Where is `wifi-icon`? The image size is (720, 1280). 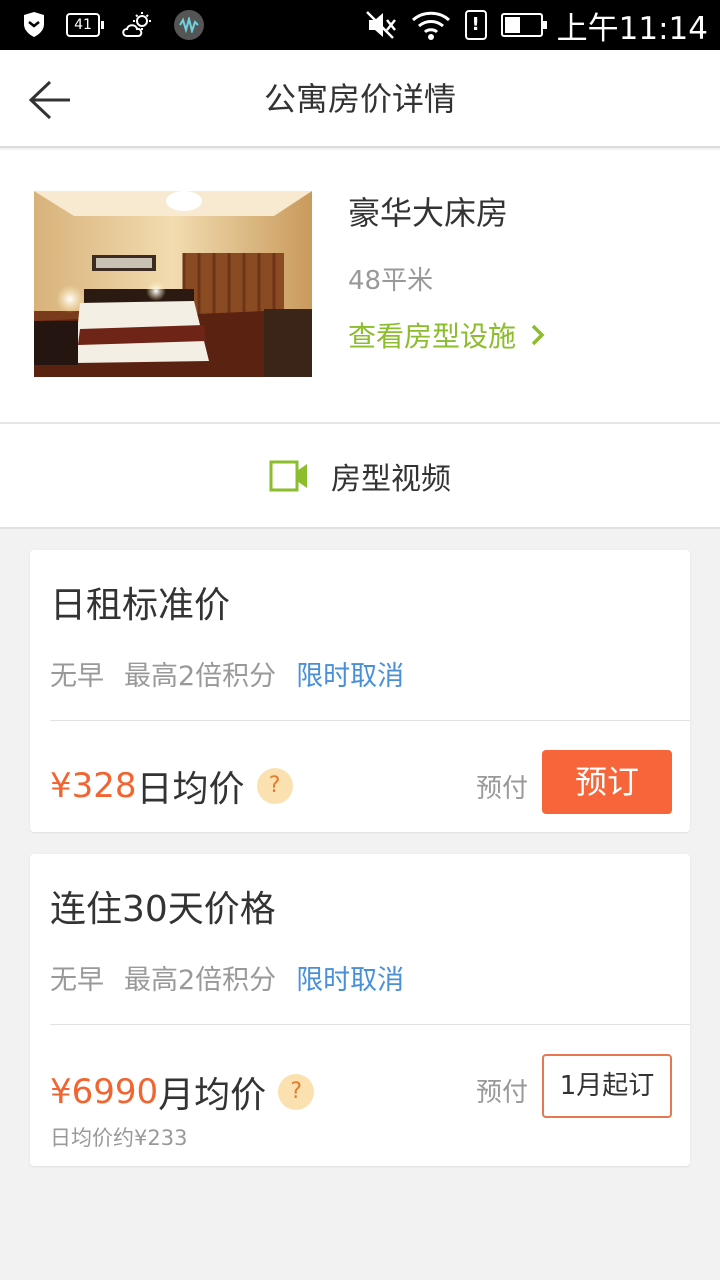 wifi-icon is located at coordinates (431, 25).